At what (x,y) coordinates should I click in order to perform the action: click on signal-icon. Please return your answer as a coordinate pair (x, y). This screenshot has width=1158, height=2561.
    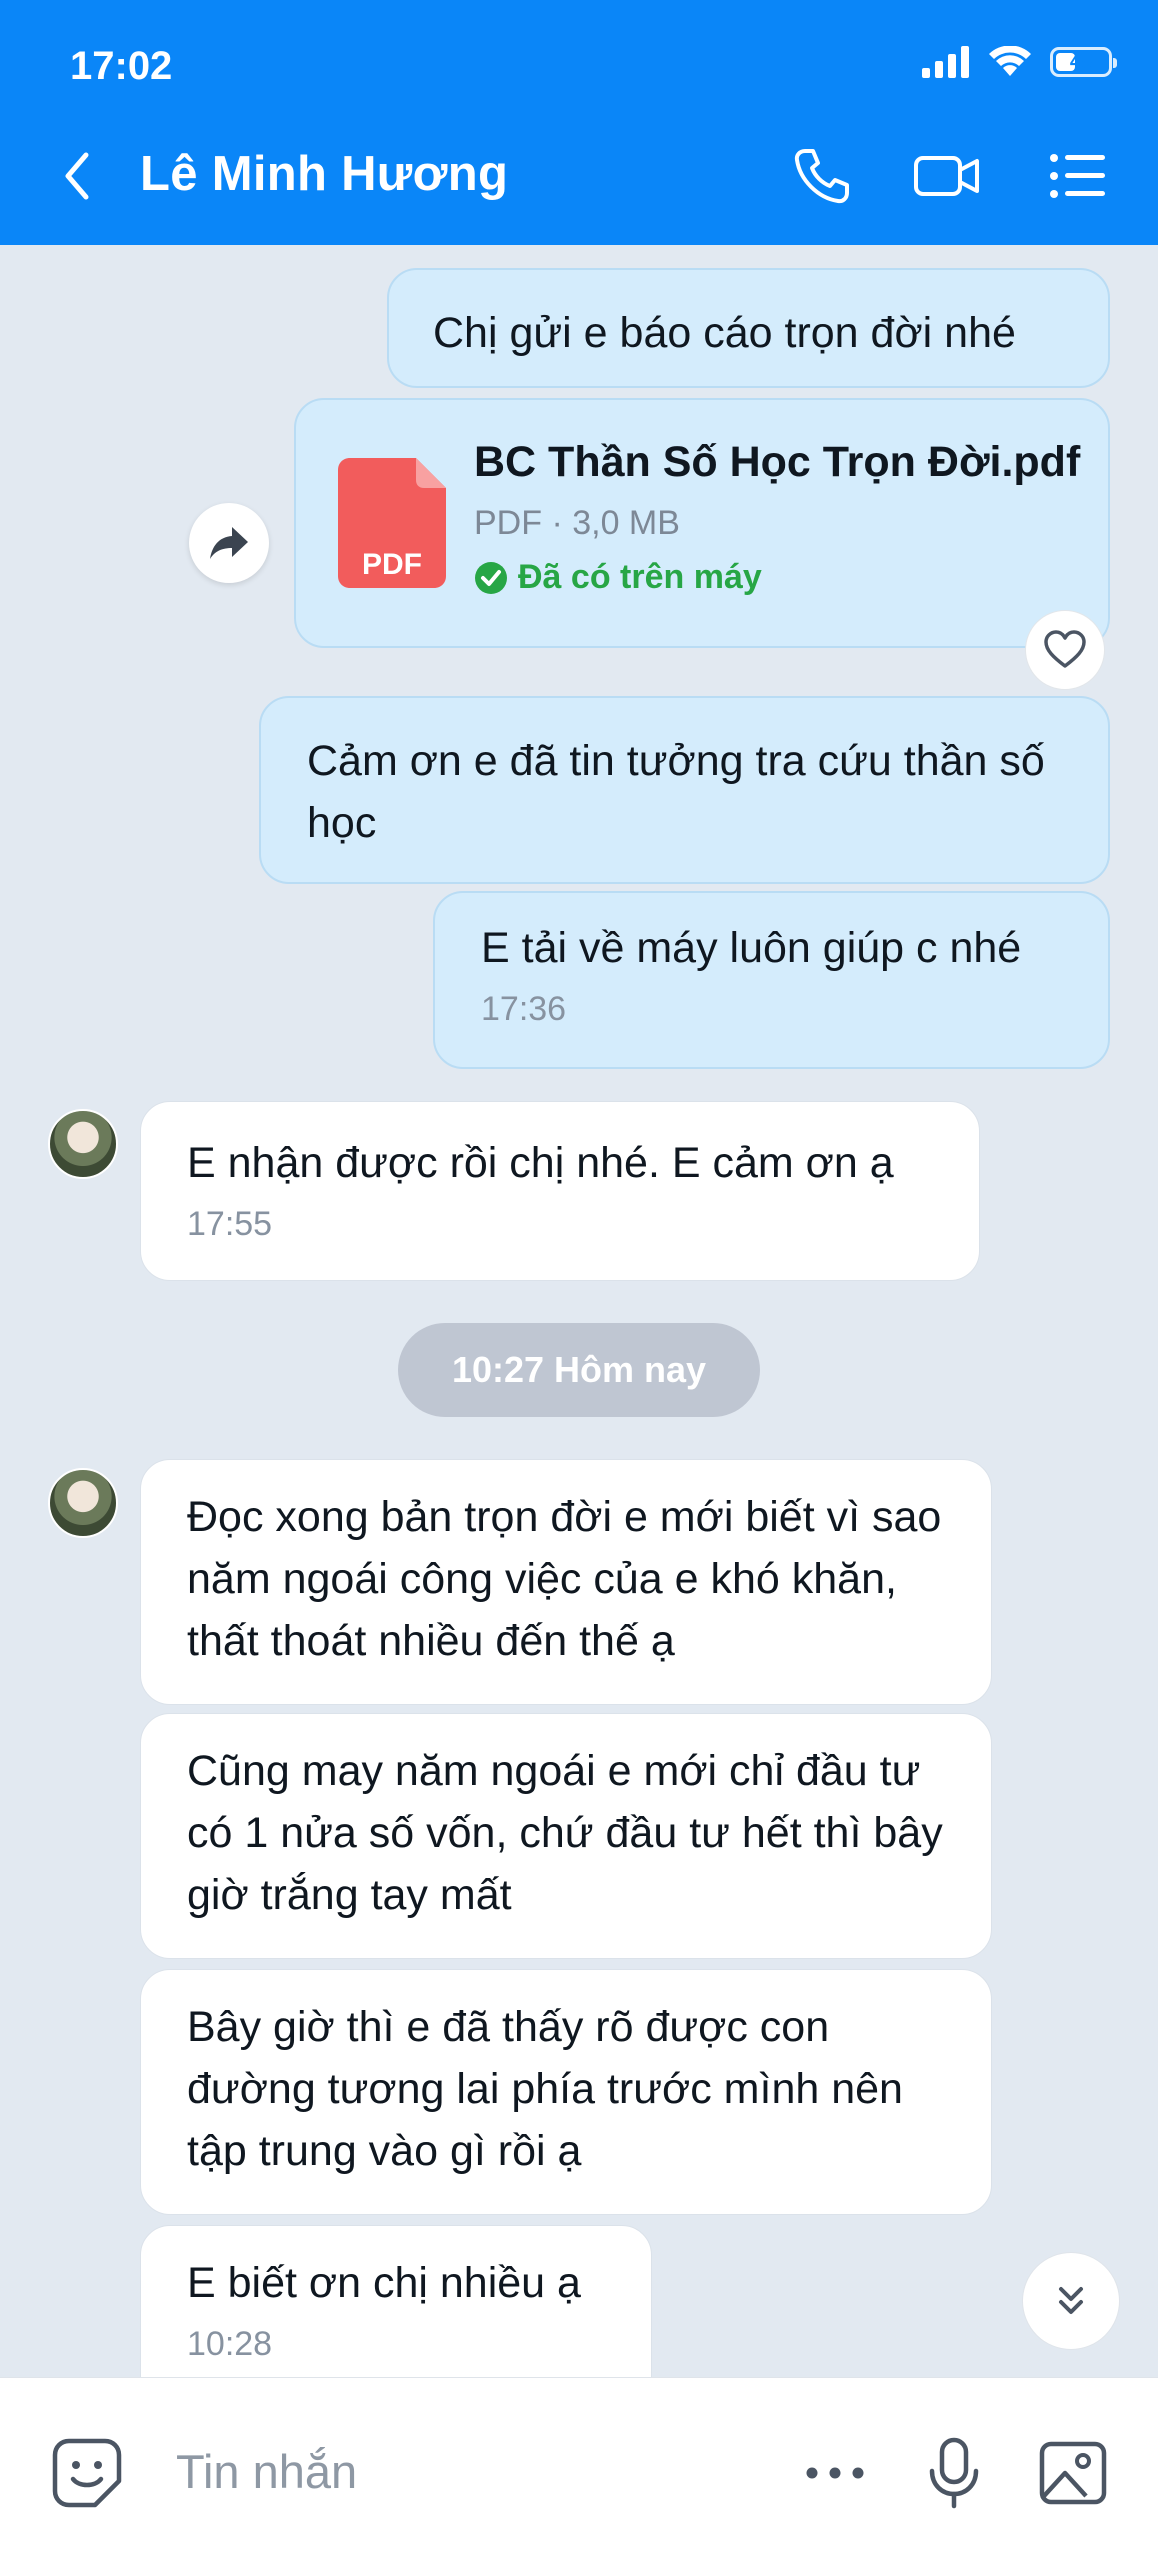
    Looking at the image, I should click on (945, 62).